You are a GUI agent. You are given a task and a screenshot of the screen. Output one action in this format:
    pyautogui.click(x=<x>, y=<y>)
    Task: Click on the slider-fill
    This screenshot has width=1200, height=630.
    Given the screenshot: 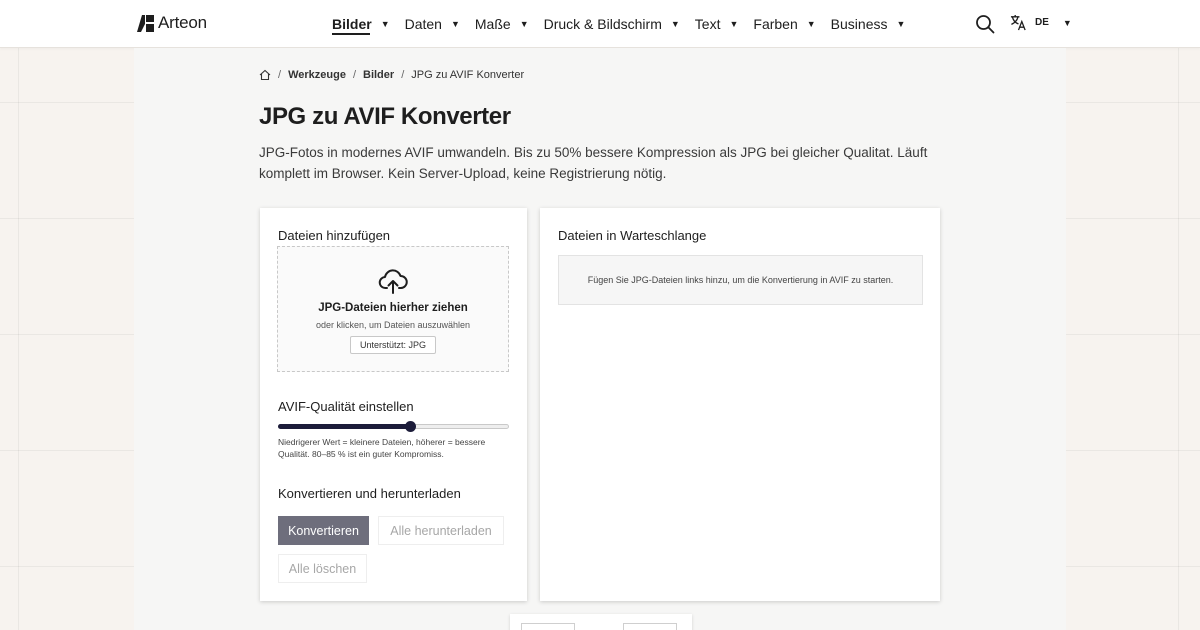 What is the action you would take?
    pyautogui.click(x=344, y=426)
    